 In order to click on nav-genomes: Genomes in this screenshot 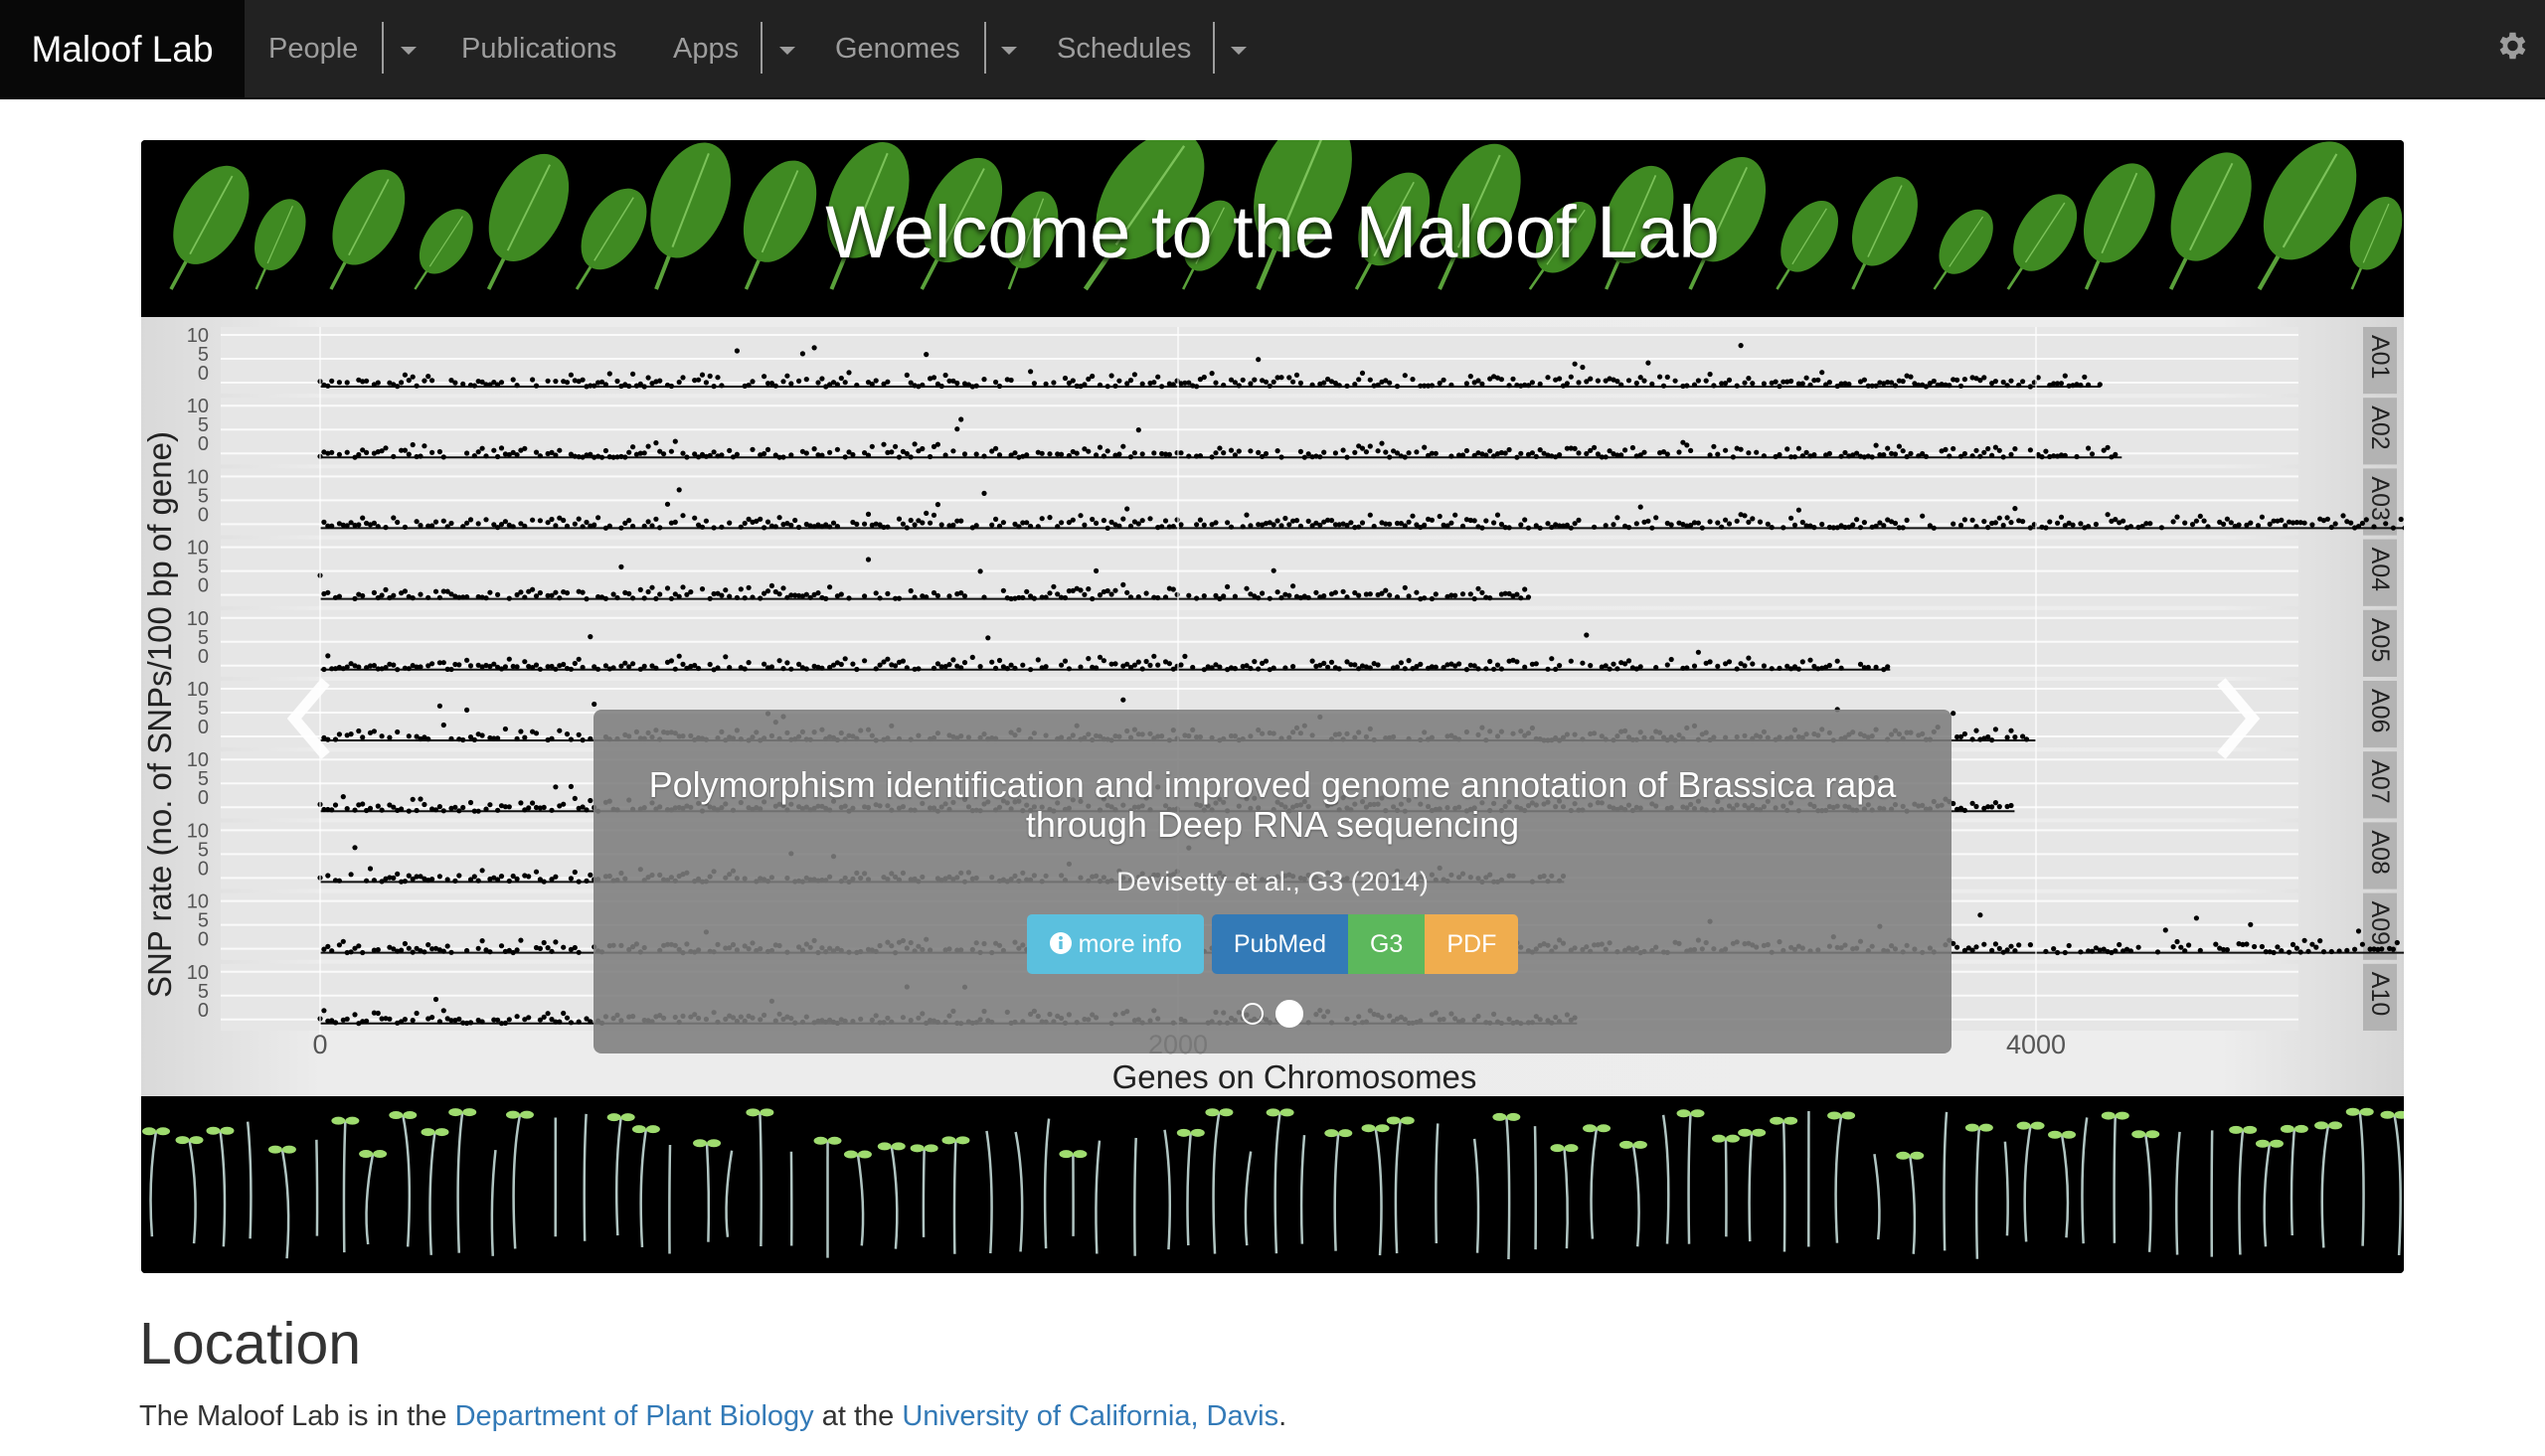, I will do `click(897, 48)`.